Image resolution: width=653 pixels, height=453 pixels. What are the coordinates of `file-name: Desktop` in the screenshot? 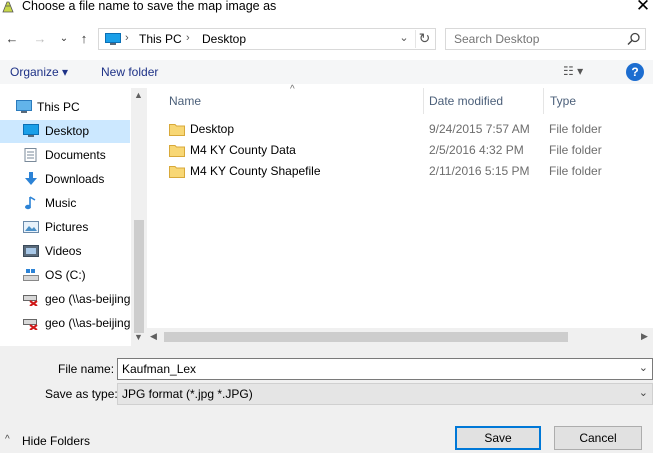 It's located at (212, 129).